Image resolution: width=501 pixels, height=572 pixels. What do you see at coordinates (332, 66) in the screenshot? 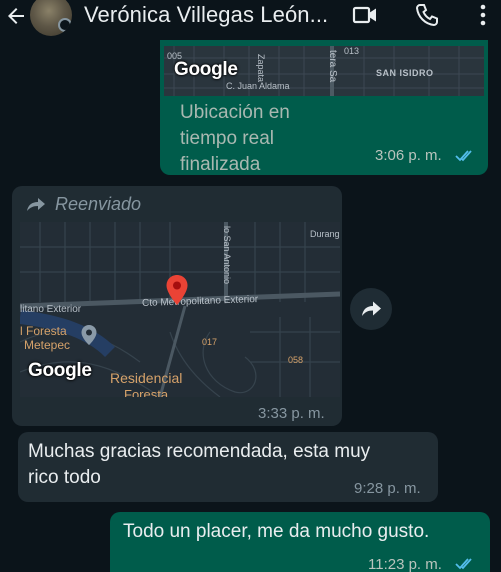
I see `map-label: tera Sa` at bounding box center [332, 66].